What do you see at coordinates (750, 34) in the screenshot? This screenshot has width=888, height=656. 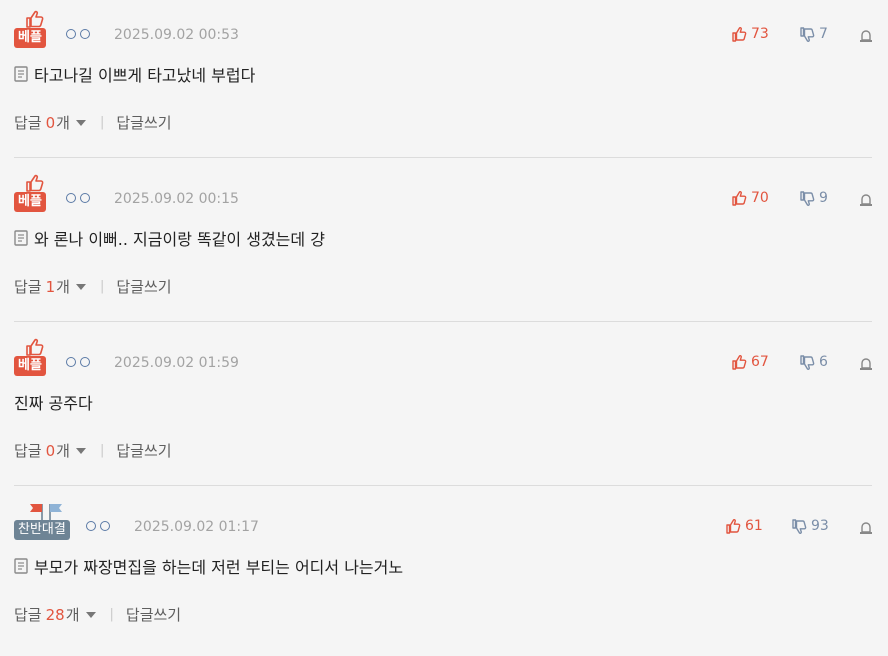 I see `like-button: 73` at bounding box center [750, 34].